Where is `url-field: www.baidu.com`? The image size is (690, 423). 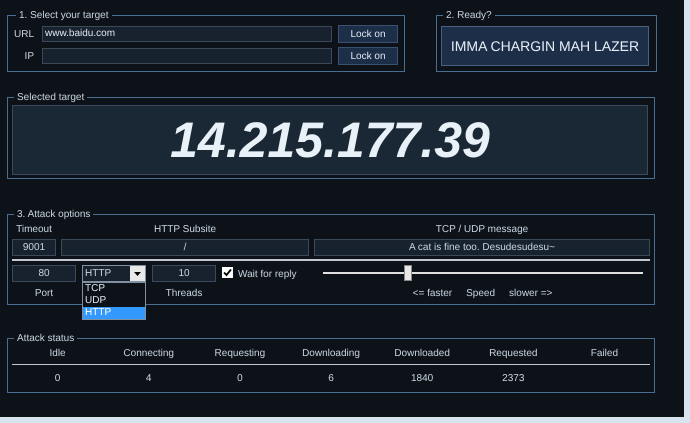 url-field: www.baidu.com is located at coordinates (187, 34).